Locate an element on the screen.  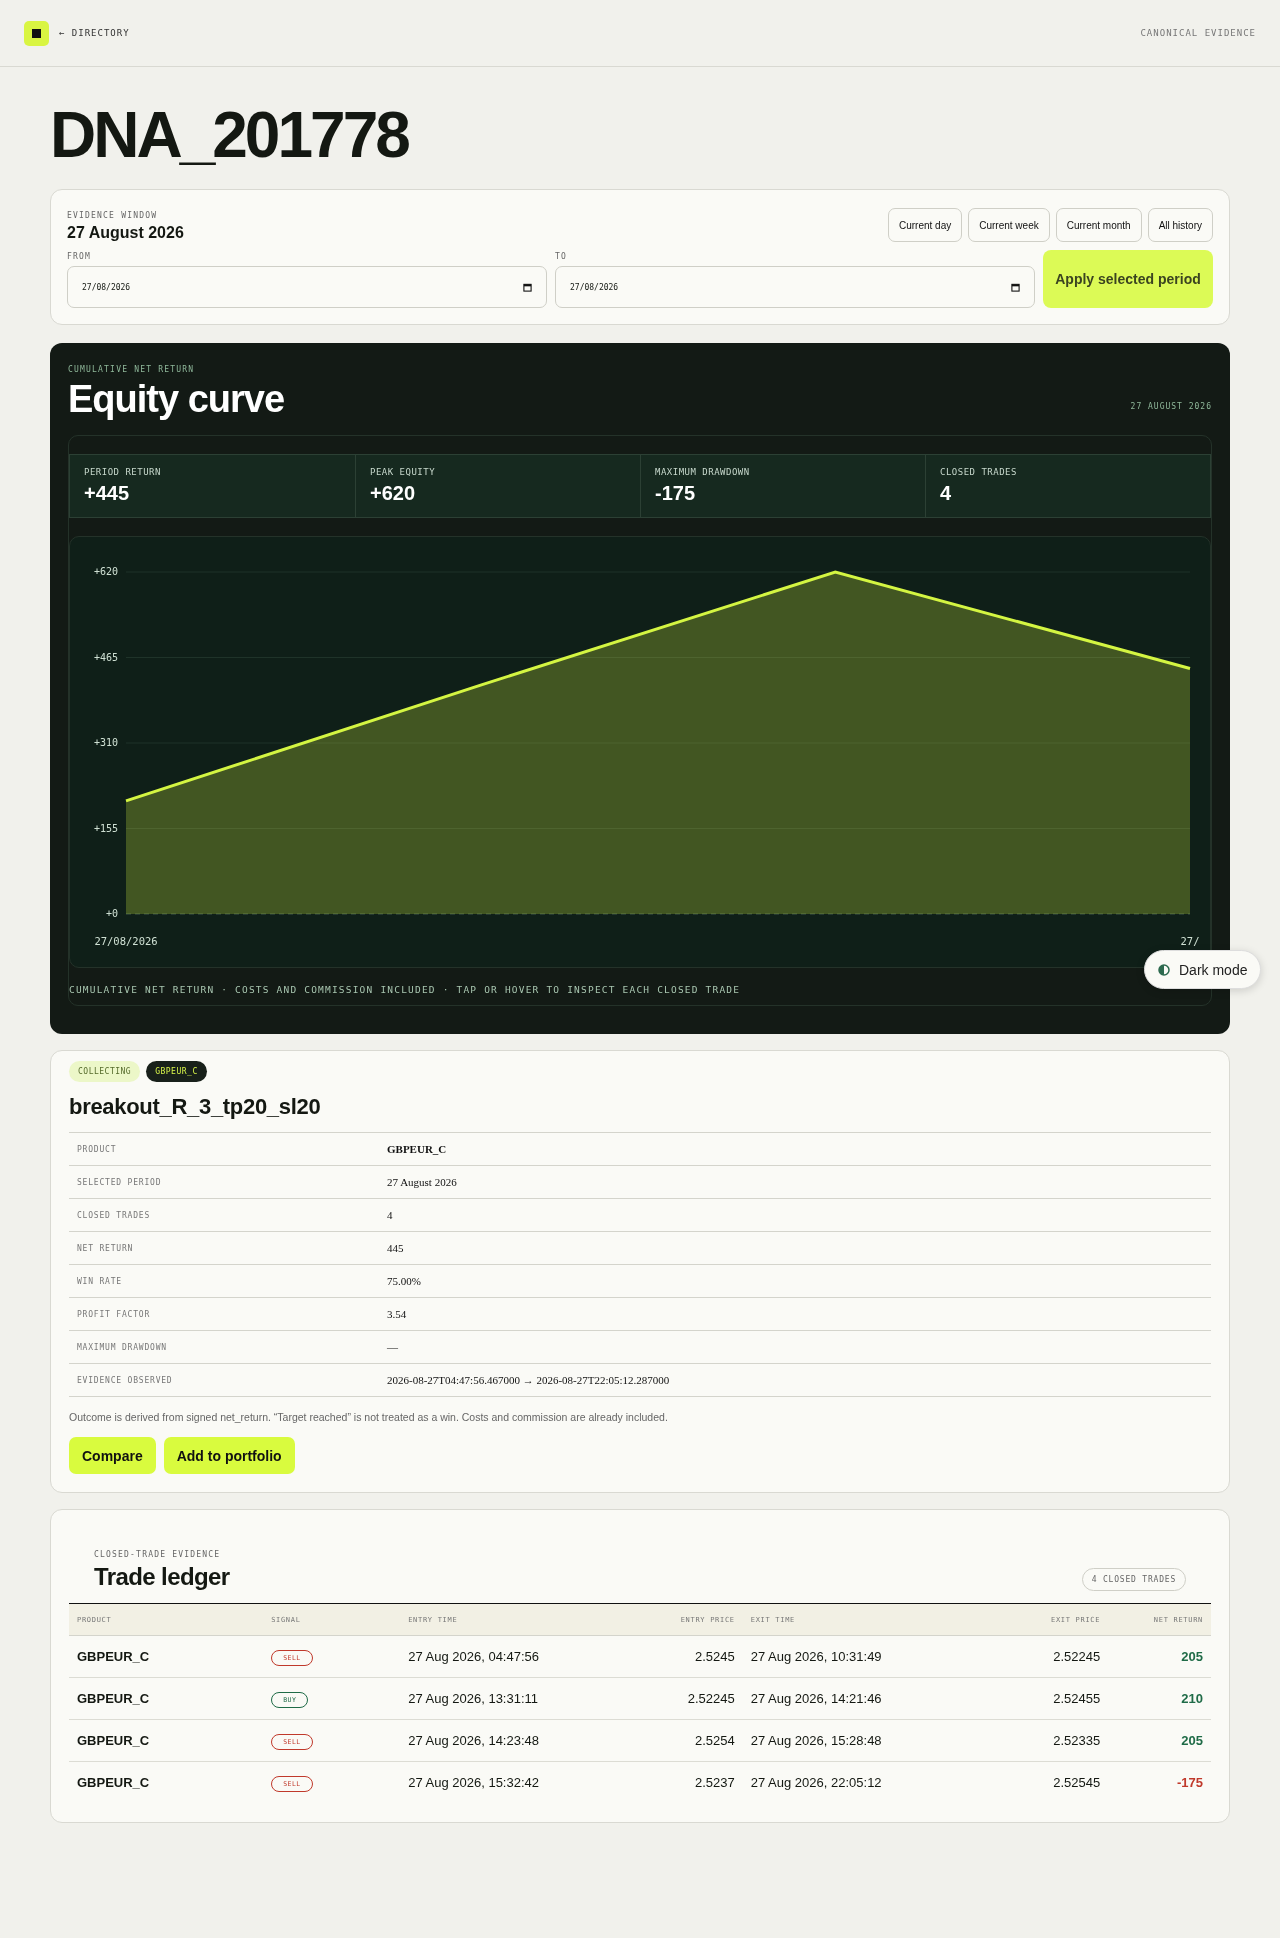
field-label: FROM is located at coordinates (80, 256).